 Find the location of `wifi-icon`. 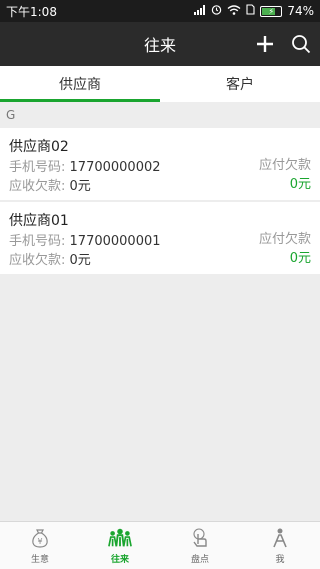

wifi-icon is located at coordinates (234, 11).